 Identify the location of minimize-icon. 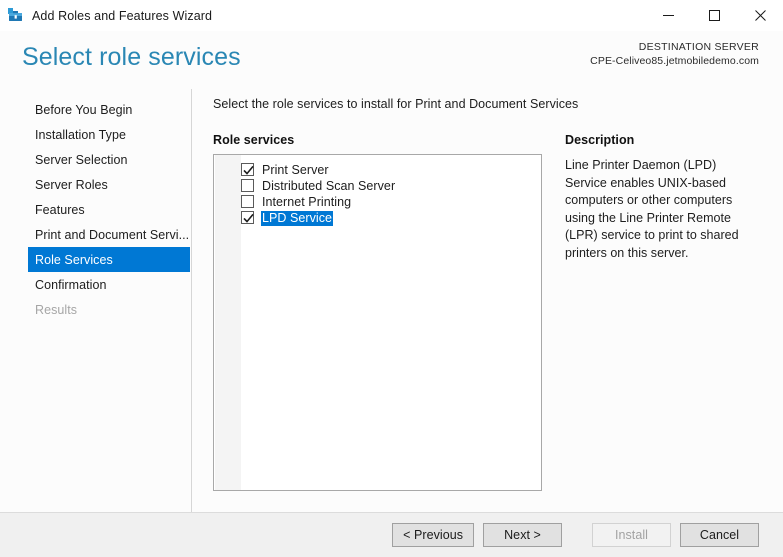
(668, 15).